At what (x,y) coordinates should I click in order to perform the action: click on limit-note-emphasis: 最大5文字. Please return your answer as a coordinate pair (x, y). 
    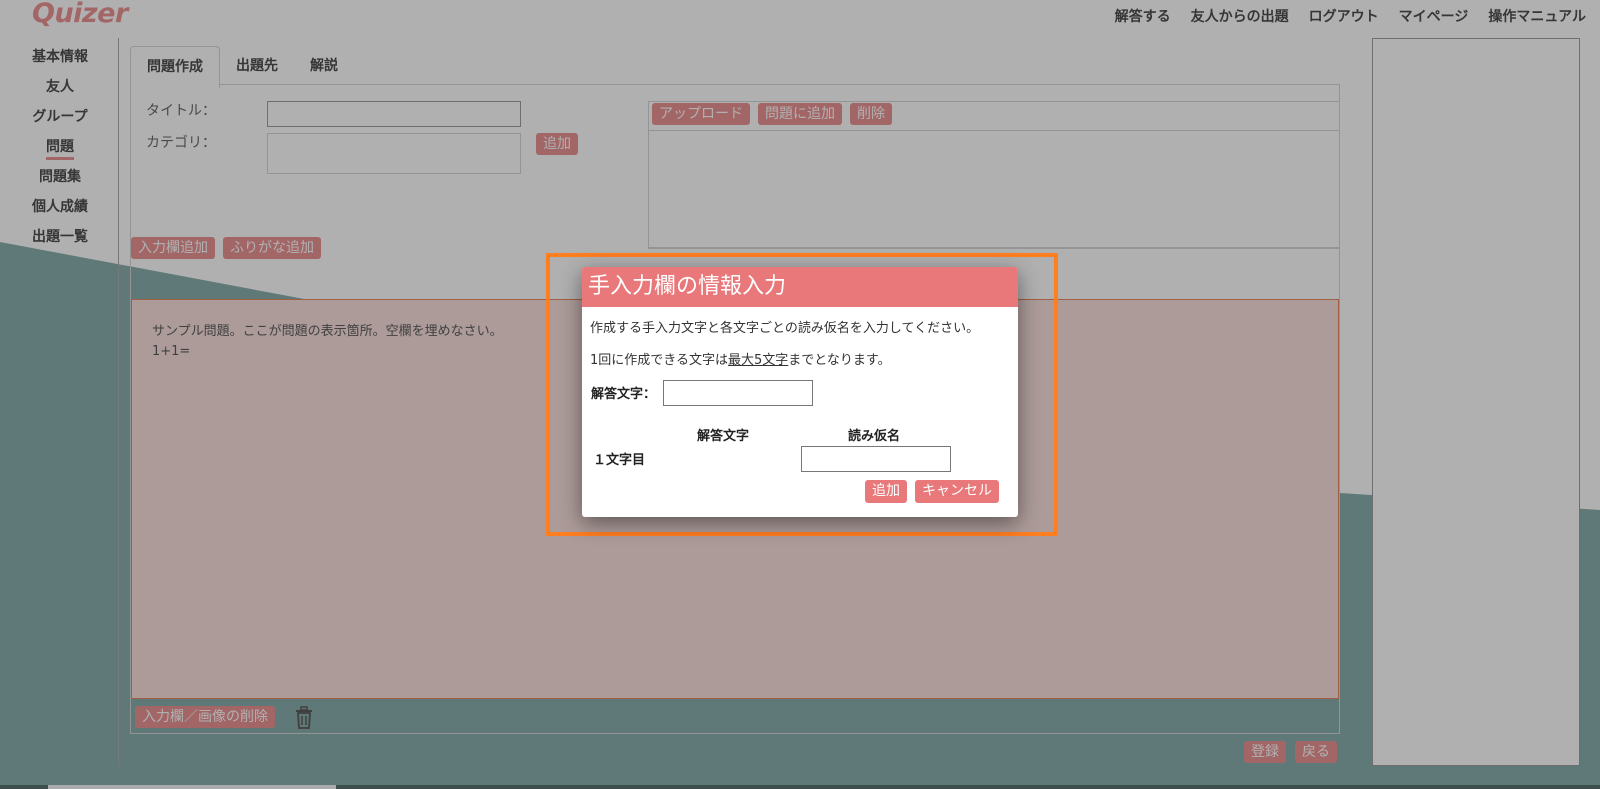
    Looking at the image, I should click on (758, 360).